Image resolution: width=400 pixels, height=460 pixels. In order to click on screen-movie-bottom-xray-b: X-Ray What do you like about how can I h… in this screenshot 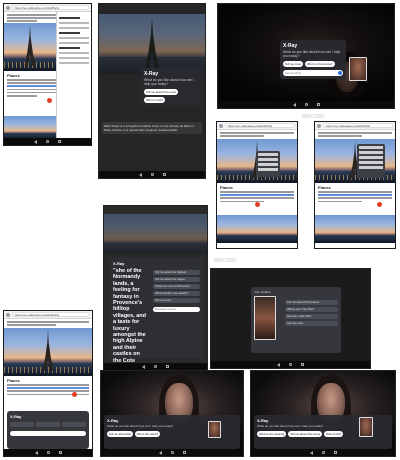, I will do `click(323, 413)`.